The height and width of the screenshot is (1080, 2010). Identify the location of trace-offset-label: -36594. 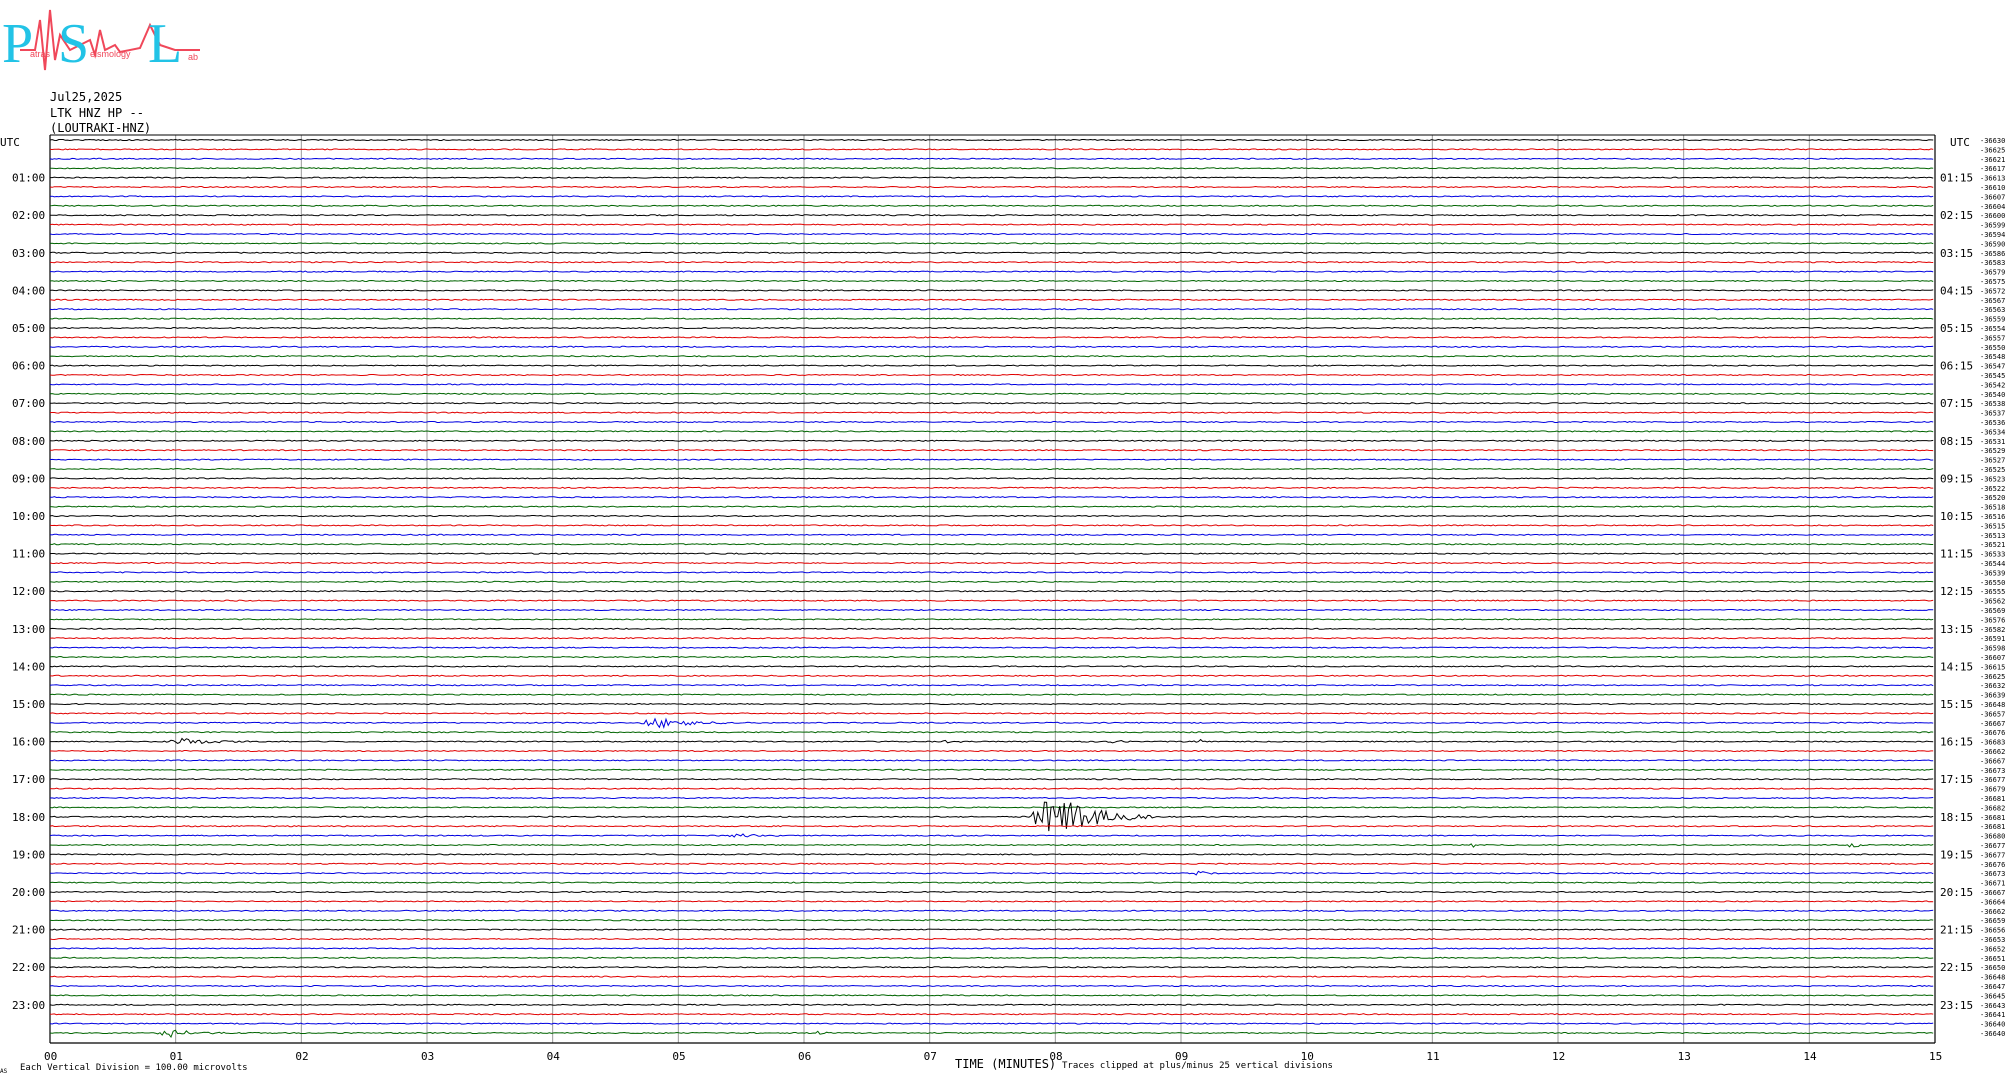
(1992, 235).